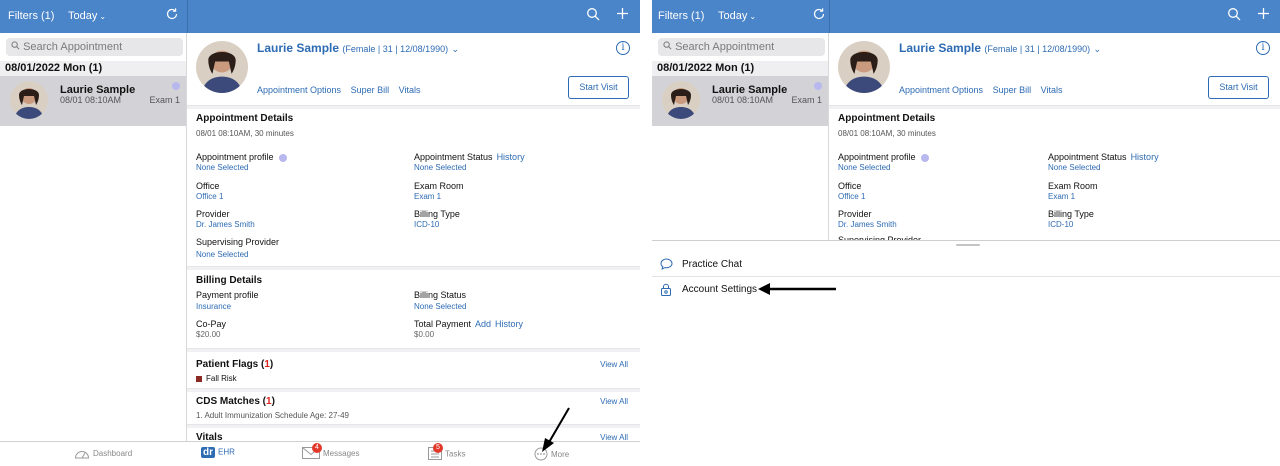 The width and height of the screenshot is (1280, 466). Describe the element at coordinates (267, 364) in the screenshot. I see `patient-flags-count: 1` at that location.